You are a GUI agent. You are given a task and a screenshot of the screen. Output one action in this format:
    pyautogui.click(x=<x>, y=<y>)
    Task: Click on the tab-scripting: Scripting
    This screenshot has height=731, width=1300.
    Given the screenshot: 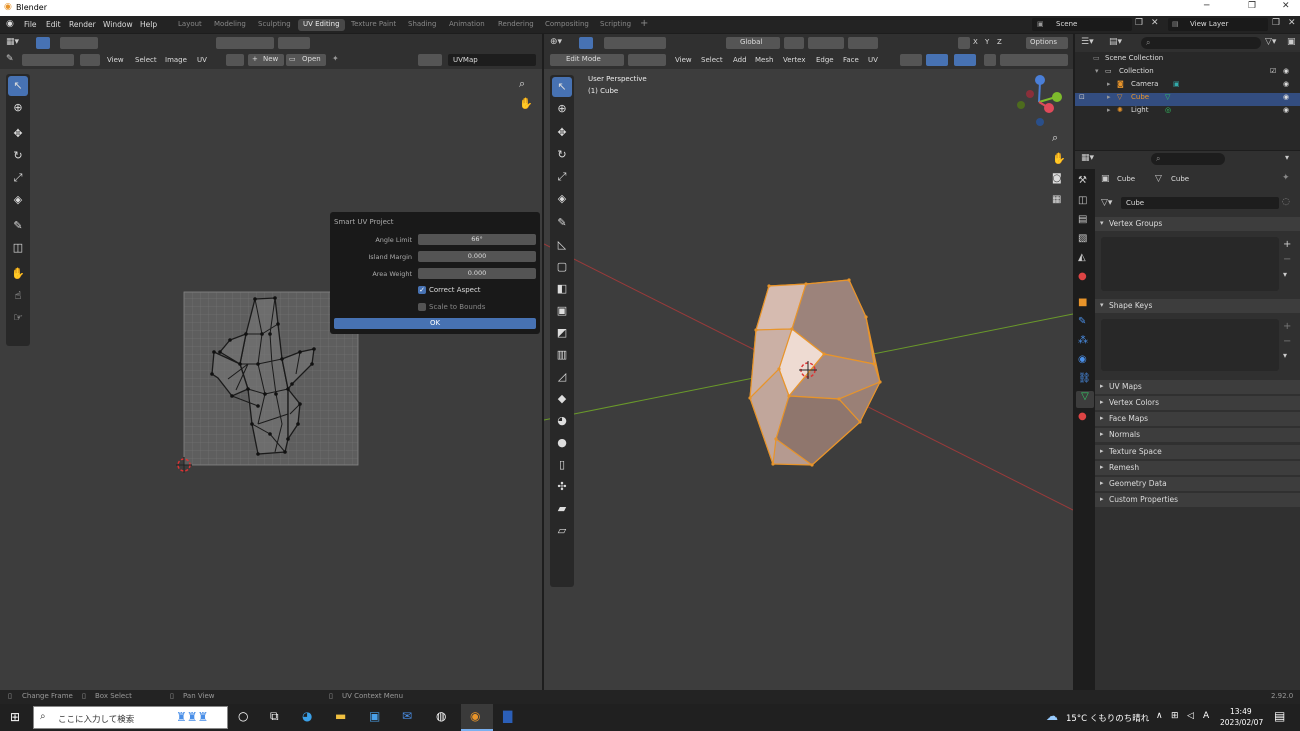 What is the action you would take?
    pyautogui.click(x=615, y=25)
    